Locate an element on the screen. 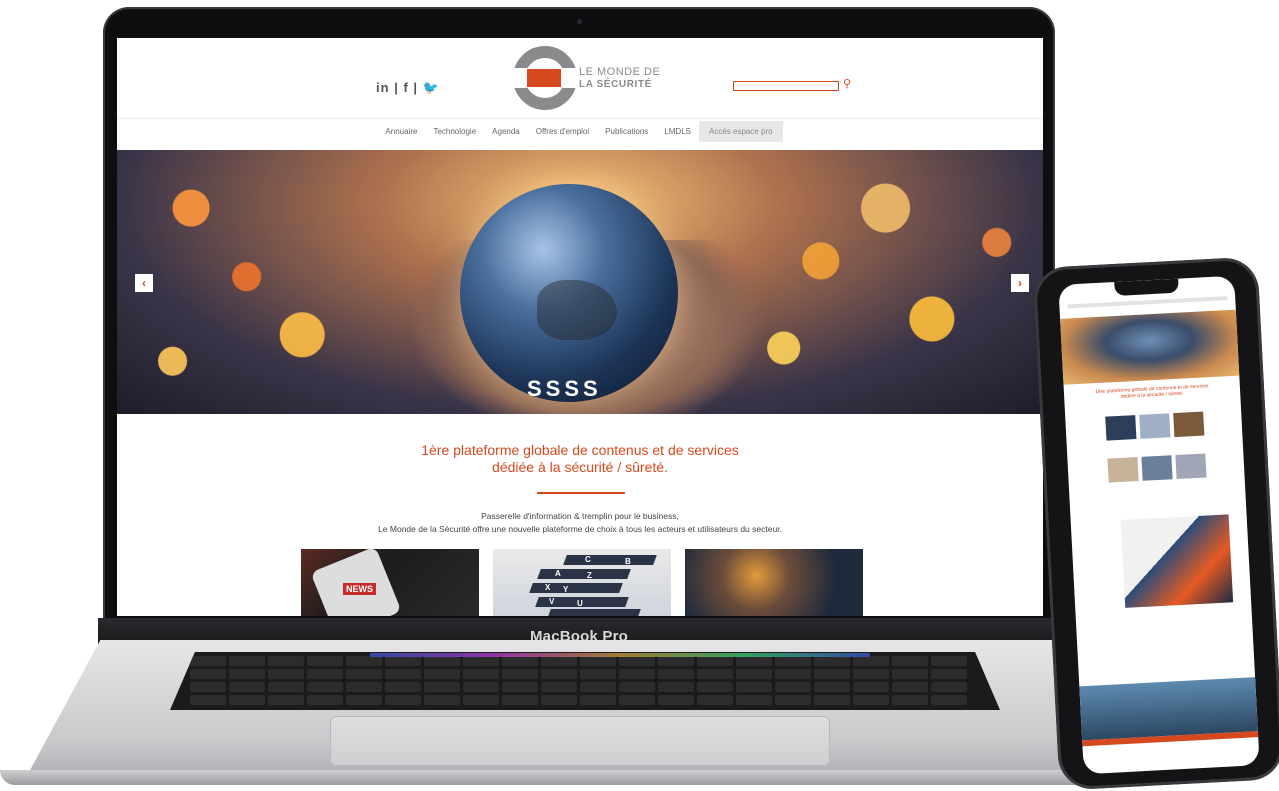 This screenshot has width=1279, height=791. phone-footer is located at coordinates (1168, 709).